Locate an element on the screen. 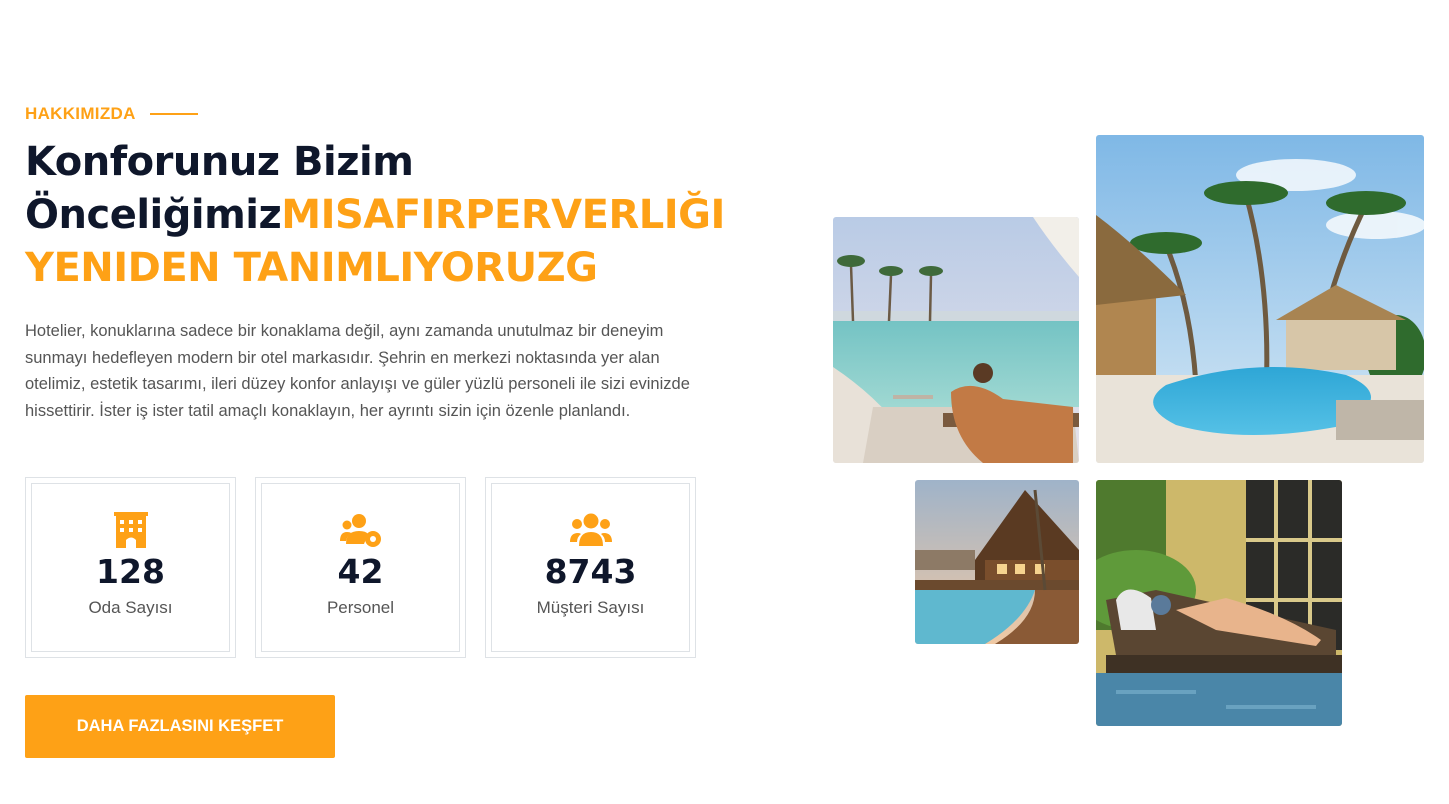 The height and width of the screenshot is (804, 1449). wooden-hut-pool-photo is located at coordinates (997, 562).